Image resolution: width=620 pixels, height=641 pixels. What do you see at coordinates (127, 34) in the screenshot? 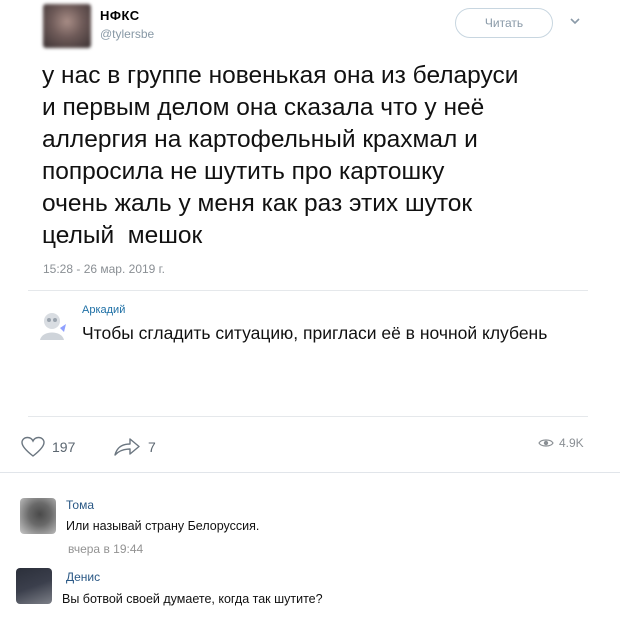
I see `author-handle: @tylersbe` at bounding box center [127, 34].